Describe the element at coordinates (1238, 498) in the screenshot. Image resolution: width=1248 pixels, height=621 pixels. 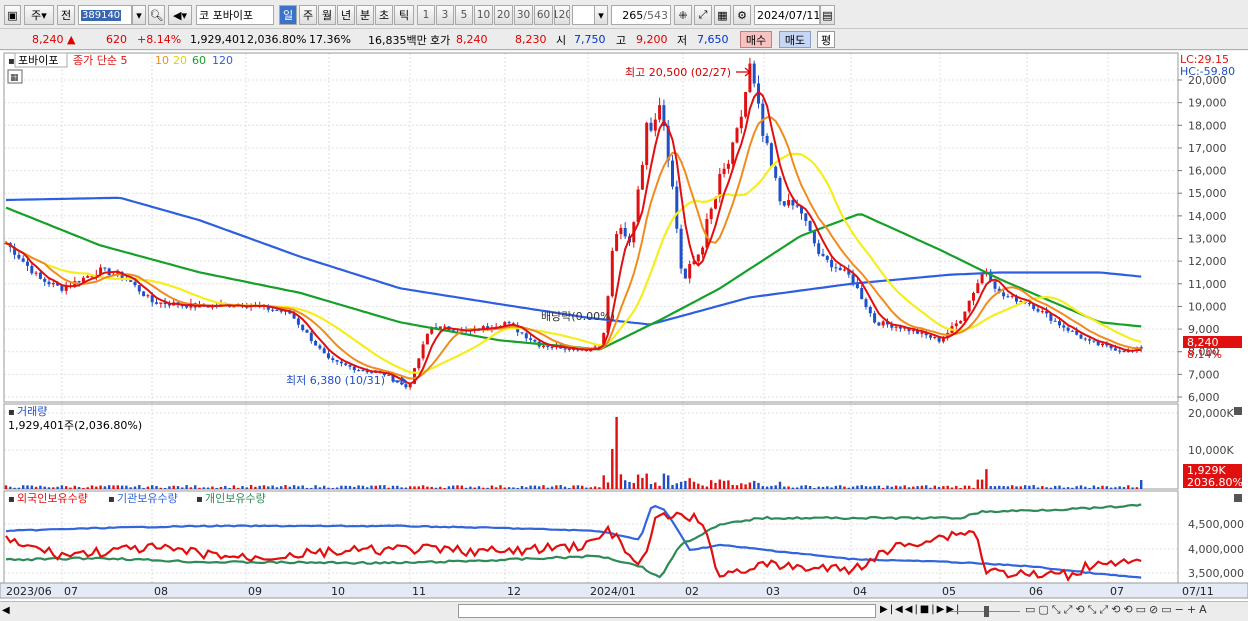
I see `hold-close-icon` at that location.